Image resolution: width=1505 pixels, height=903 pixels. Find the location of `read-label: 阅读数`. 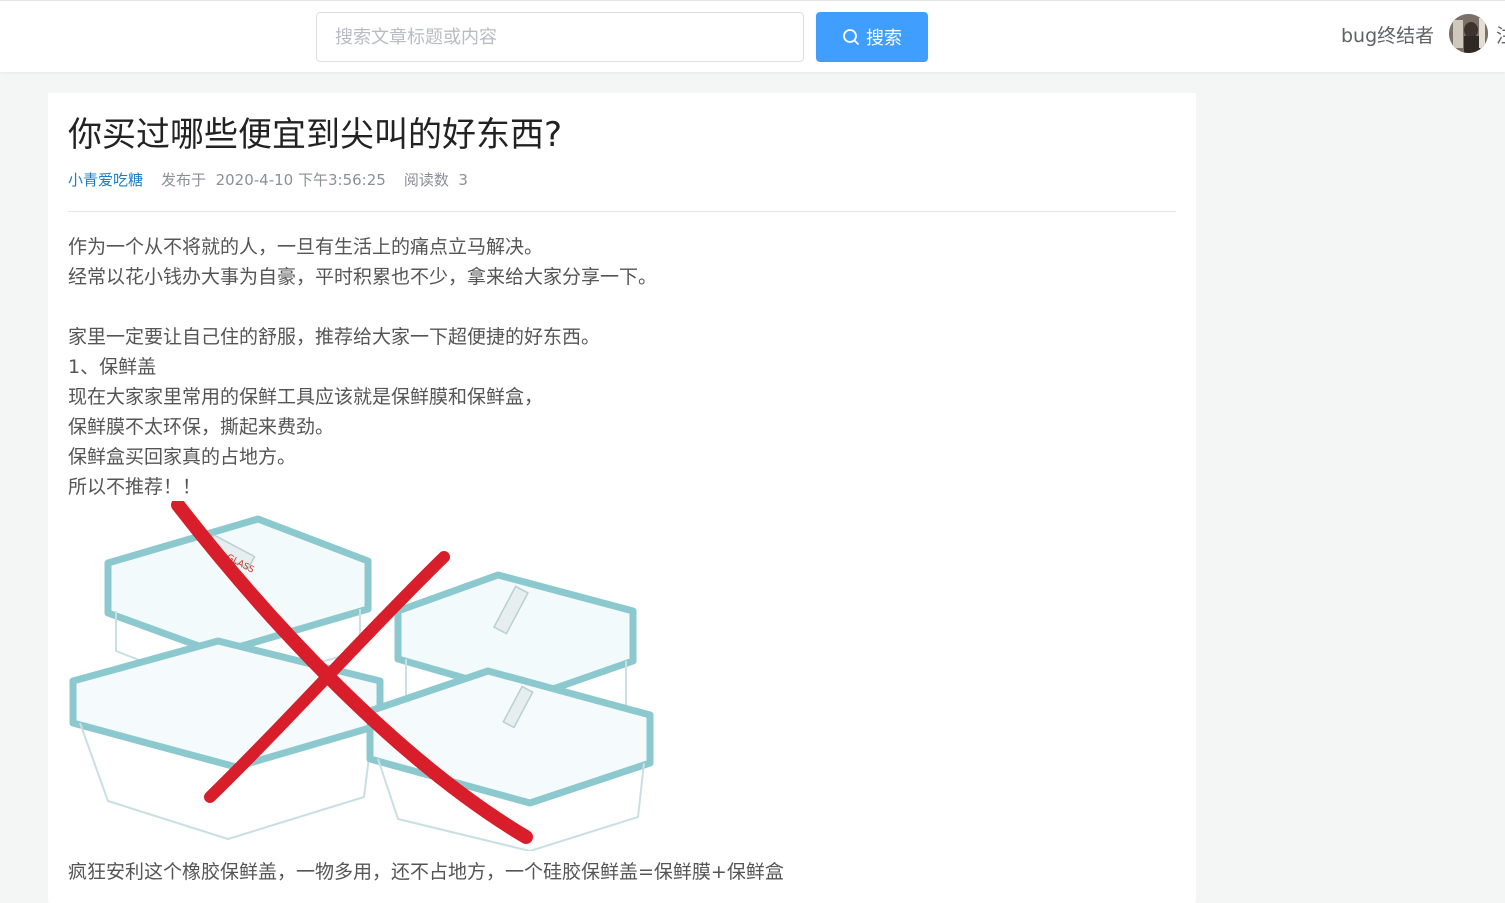

read-label: 阅读数 is located at coordinates (426, 180).